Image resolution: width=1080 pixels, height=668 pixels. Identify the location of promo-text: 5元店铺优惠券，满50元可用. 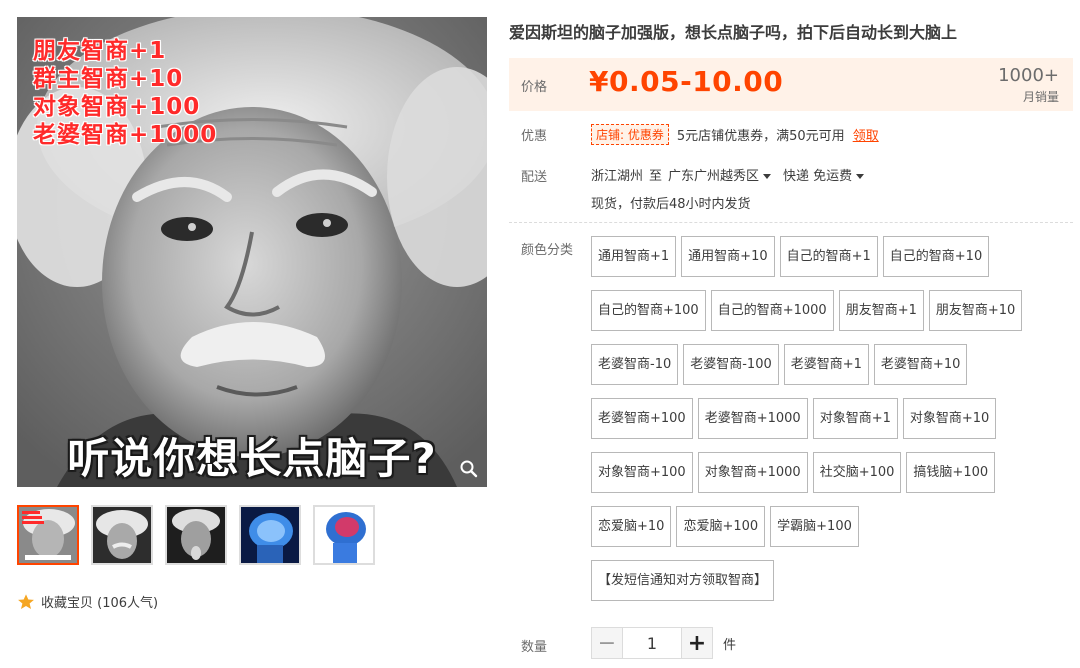
(760, 136).